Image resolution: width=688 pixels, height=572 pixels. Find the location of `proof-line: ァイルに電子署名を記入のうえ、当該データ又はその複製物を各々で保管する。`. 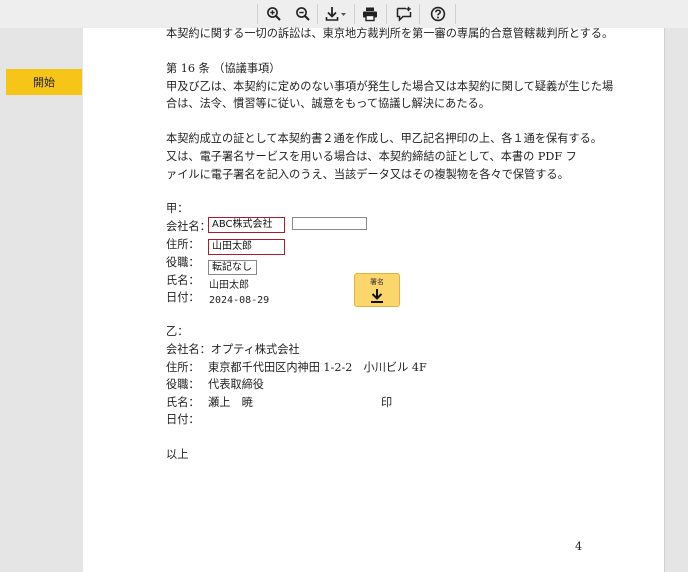

proof-line: ァイルに電子署名を記入のうえ、当該データ又はその複製物を各々で保管する。 is located at coordinates (367, 174).